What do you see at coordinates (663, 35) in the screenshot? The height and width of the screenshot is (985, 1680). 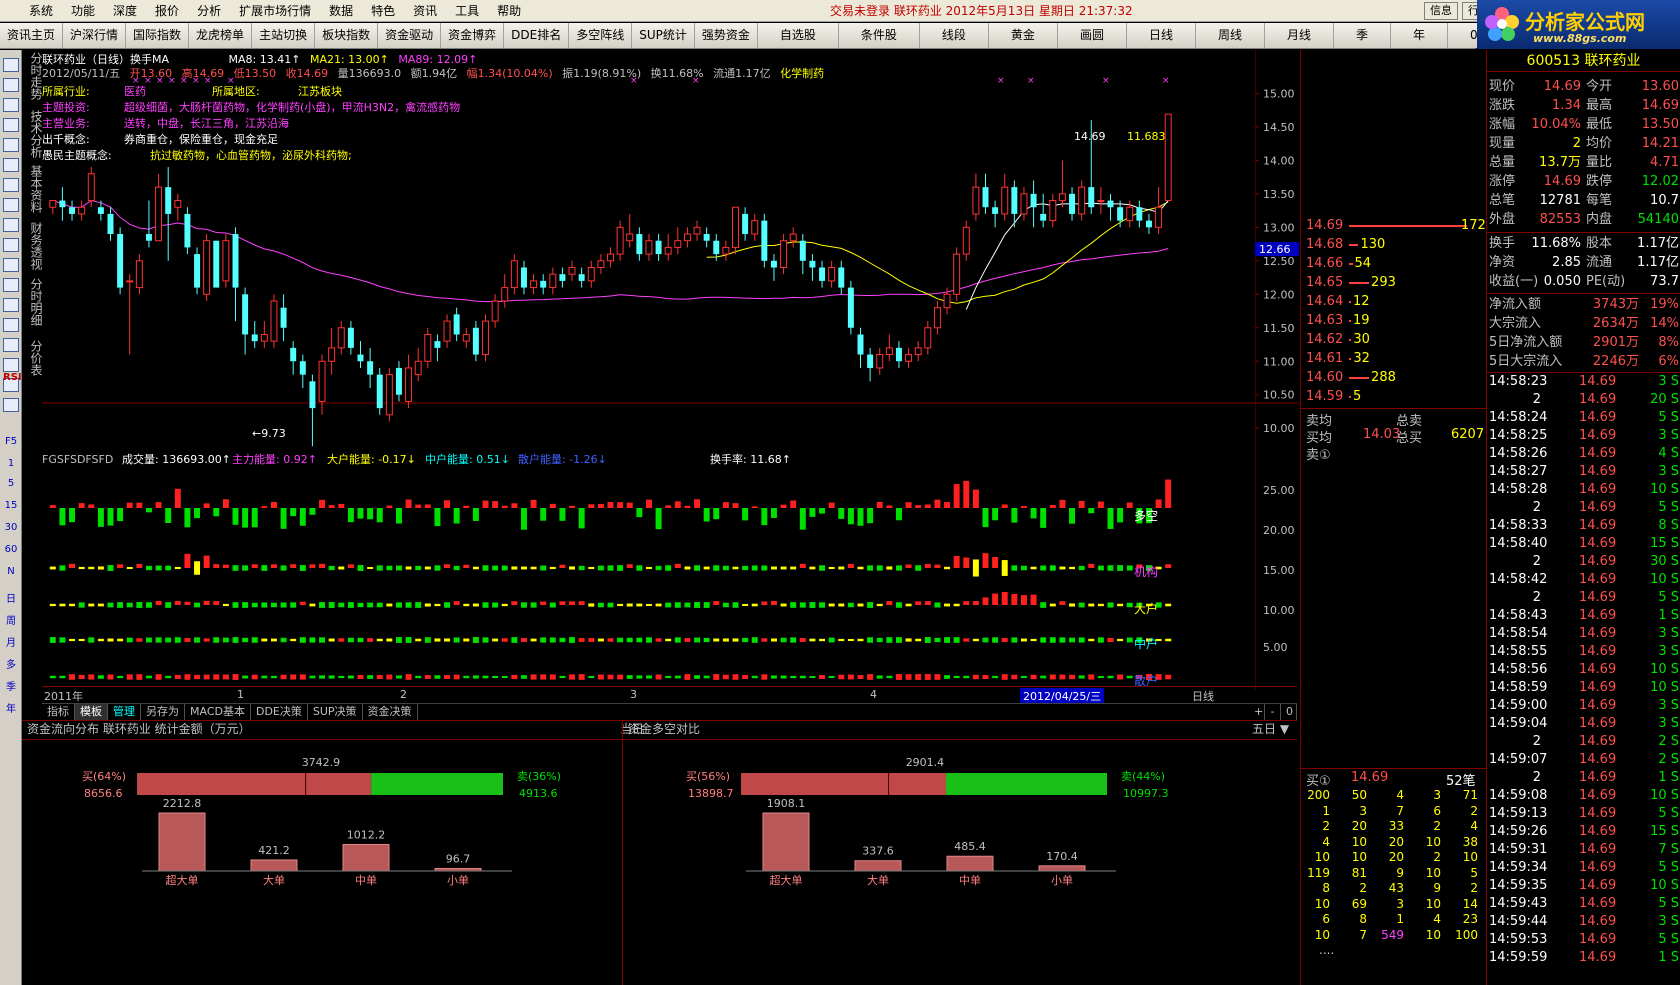 I see `tab-10: SUP统计` at bounding box center [663, 35].